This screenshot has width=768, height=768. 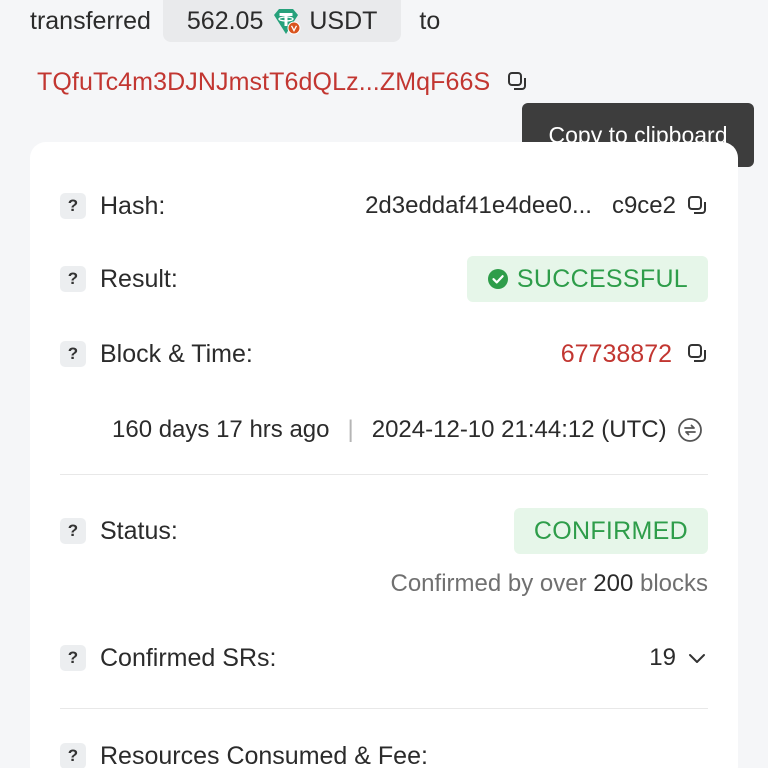 I want to click on block-row: ? Block & Time: 67738872, so click(x=384, y=354).